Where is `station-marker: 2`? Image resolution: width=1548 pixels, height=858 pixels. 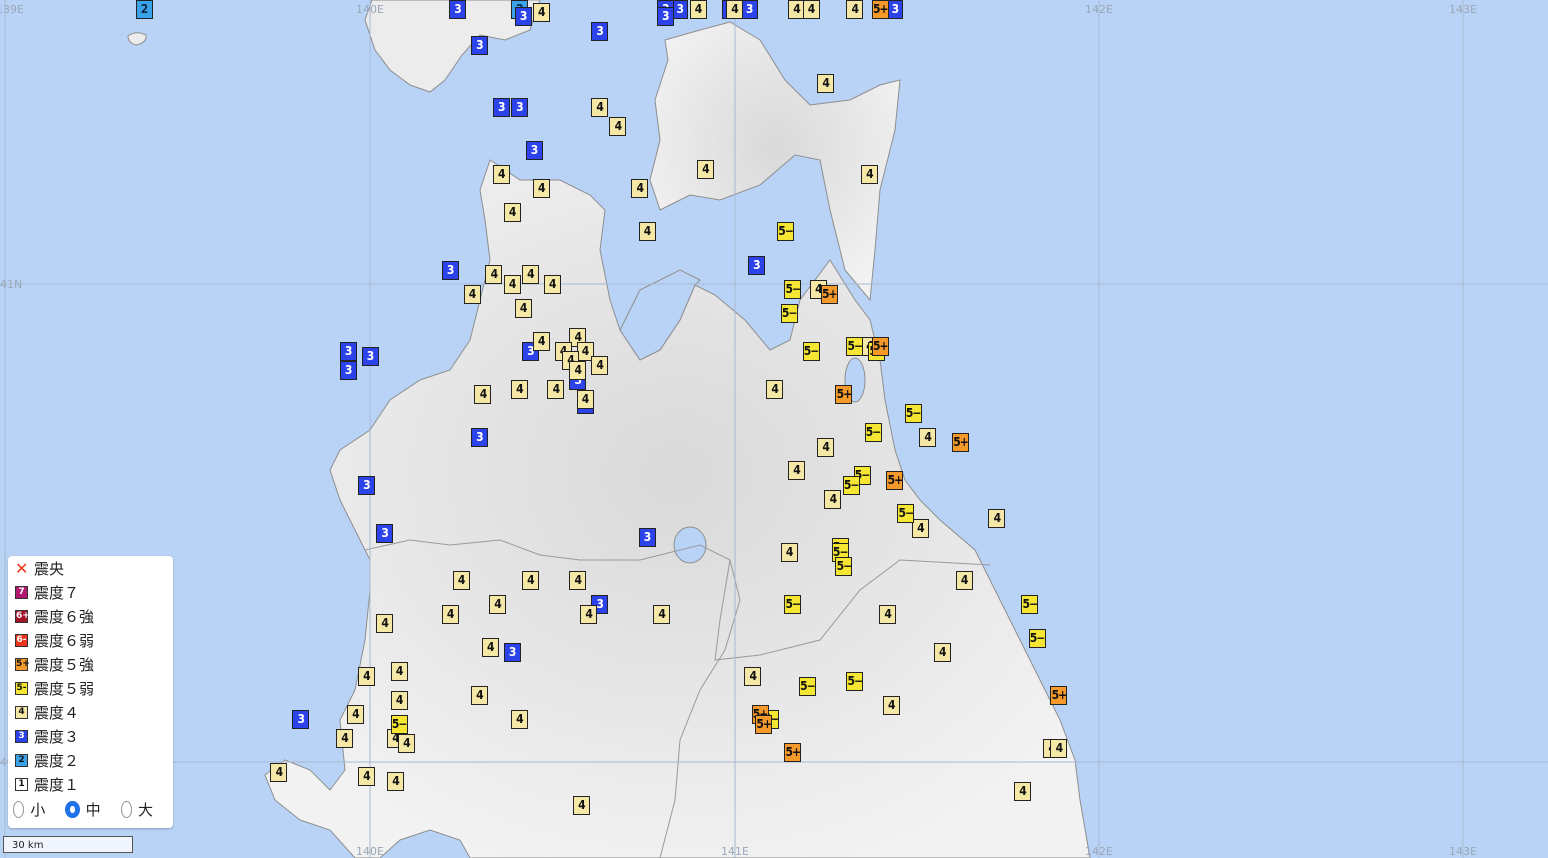
station-marker: 2 is located at coordinates (144, 9).